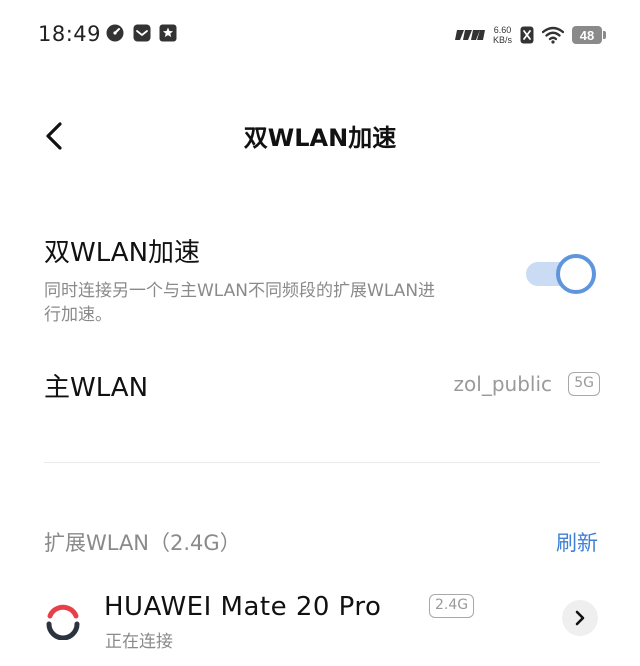 This screenshot has width=640, height=666. Describe the element at coordinates (576, 274) in the screenshot. I see `toggle-knob` at that location.